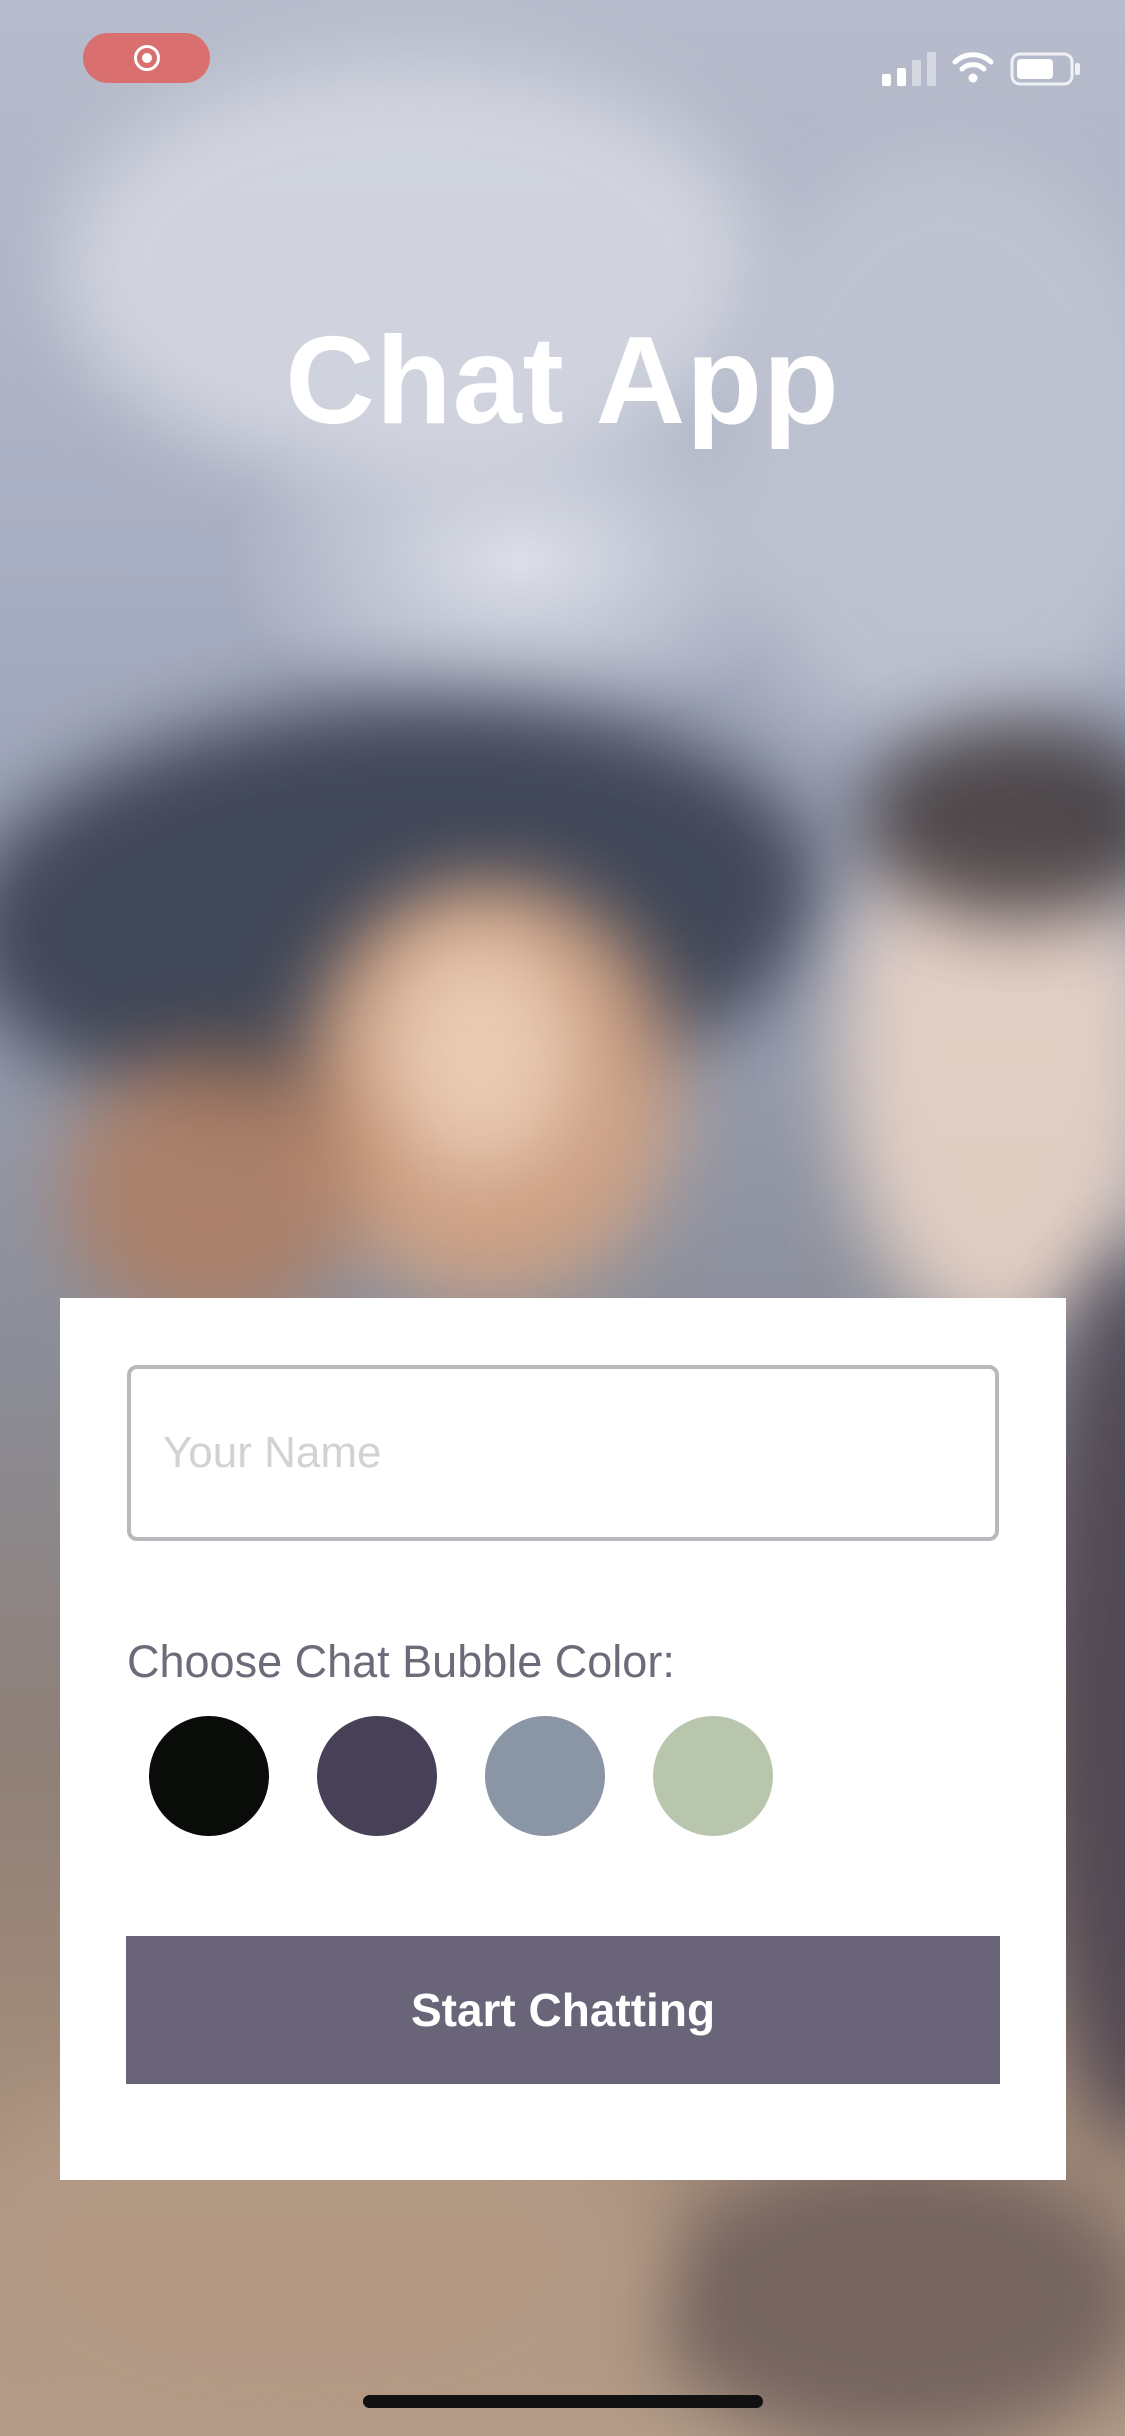 This screenshot has width=1125, height=2436. I want to click on color-swatch-sage-green, so click(713, 1776).